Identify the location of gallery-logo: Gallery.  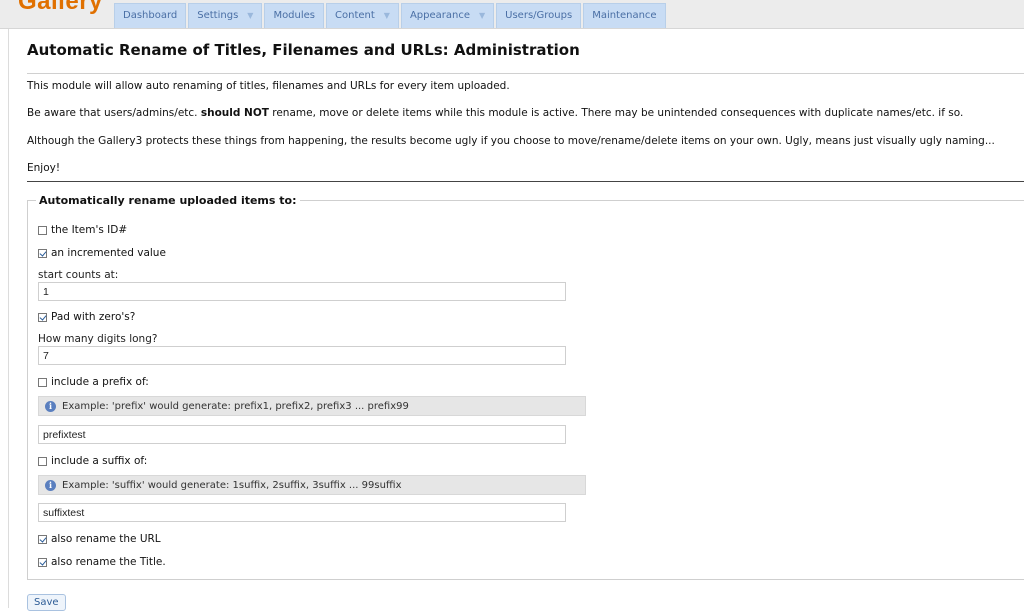
(60, 8).